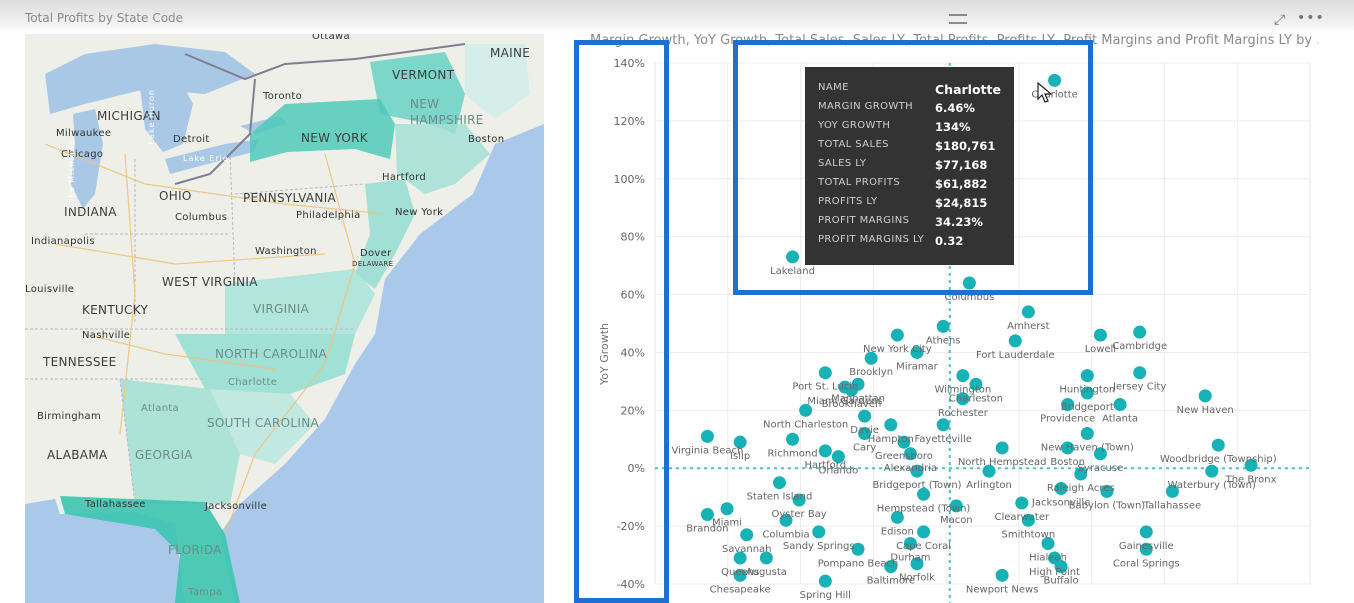 The height and width of the screenshot is (603, 1354). Describe the element at coordinates (1087, 407) in the screenshot. I see `scatter-point-label: Bridgeport` at that location.